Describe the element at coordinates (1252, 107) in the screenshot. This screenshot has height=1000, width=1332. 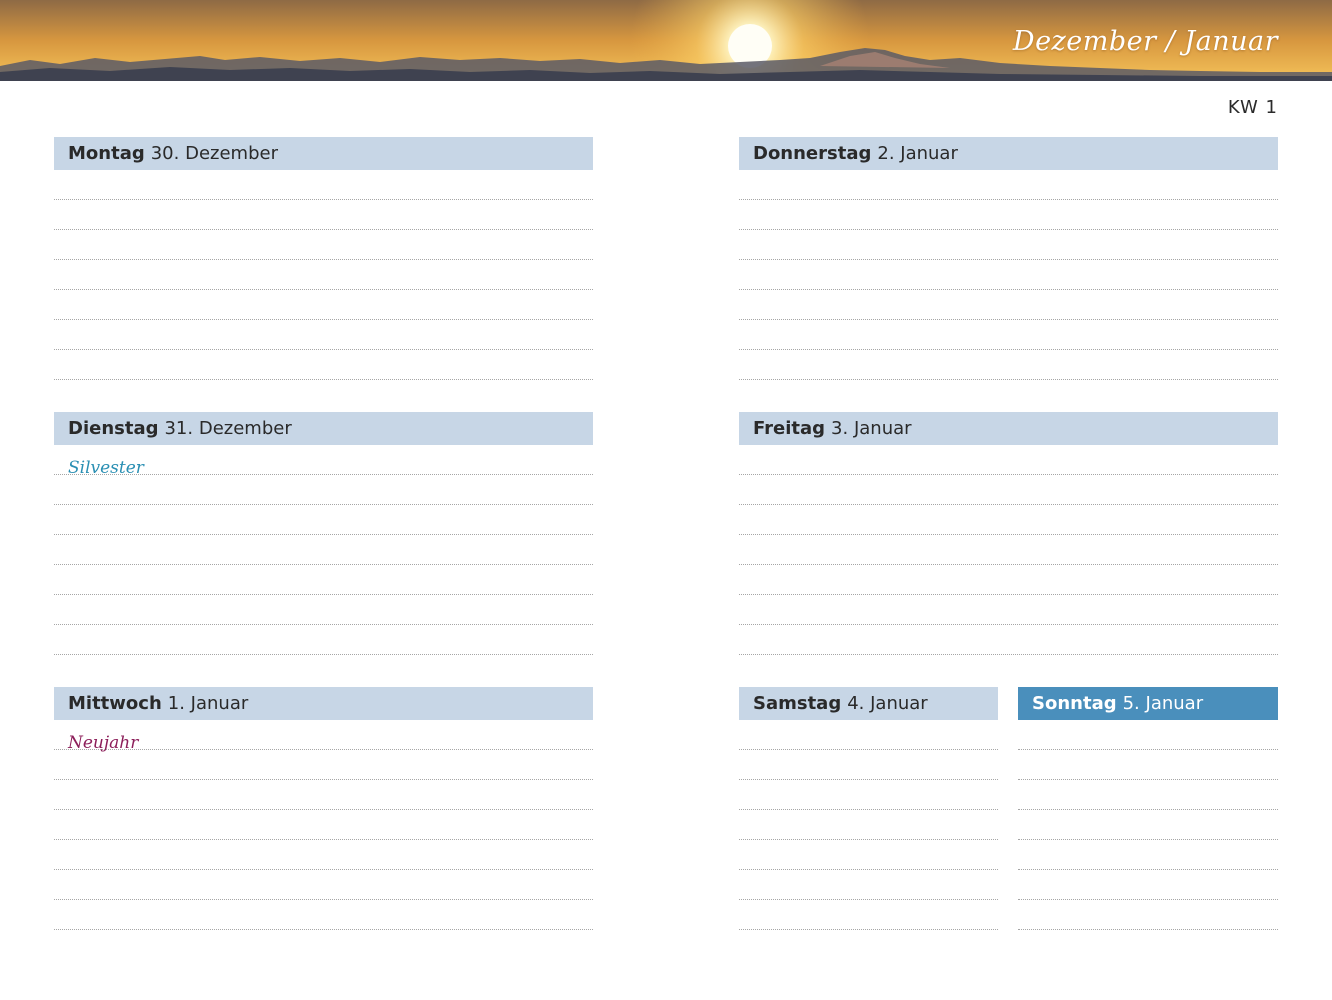
I see `week-number: KW 1` at that location.